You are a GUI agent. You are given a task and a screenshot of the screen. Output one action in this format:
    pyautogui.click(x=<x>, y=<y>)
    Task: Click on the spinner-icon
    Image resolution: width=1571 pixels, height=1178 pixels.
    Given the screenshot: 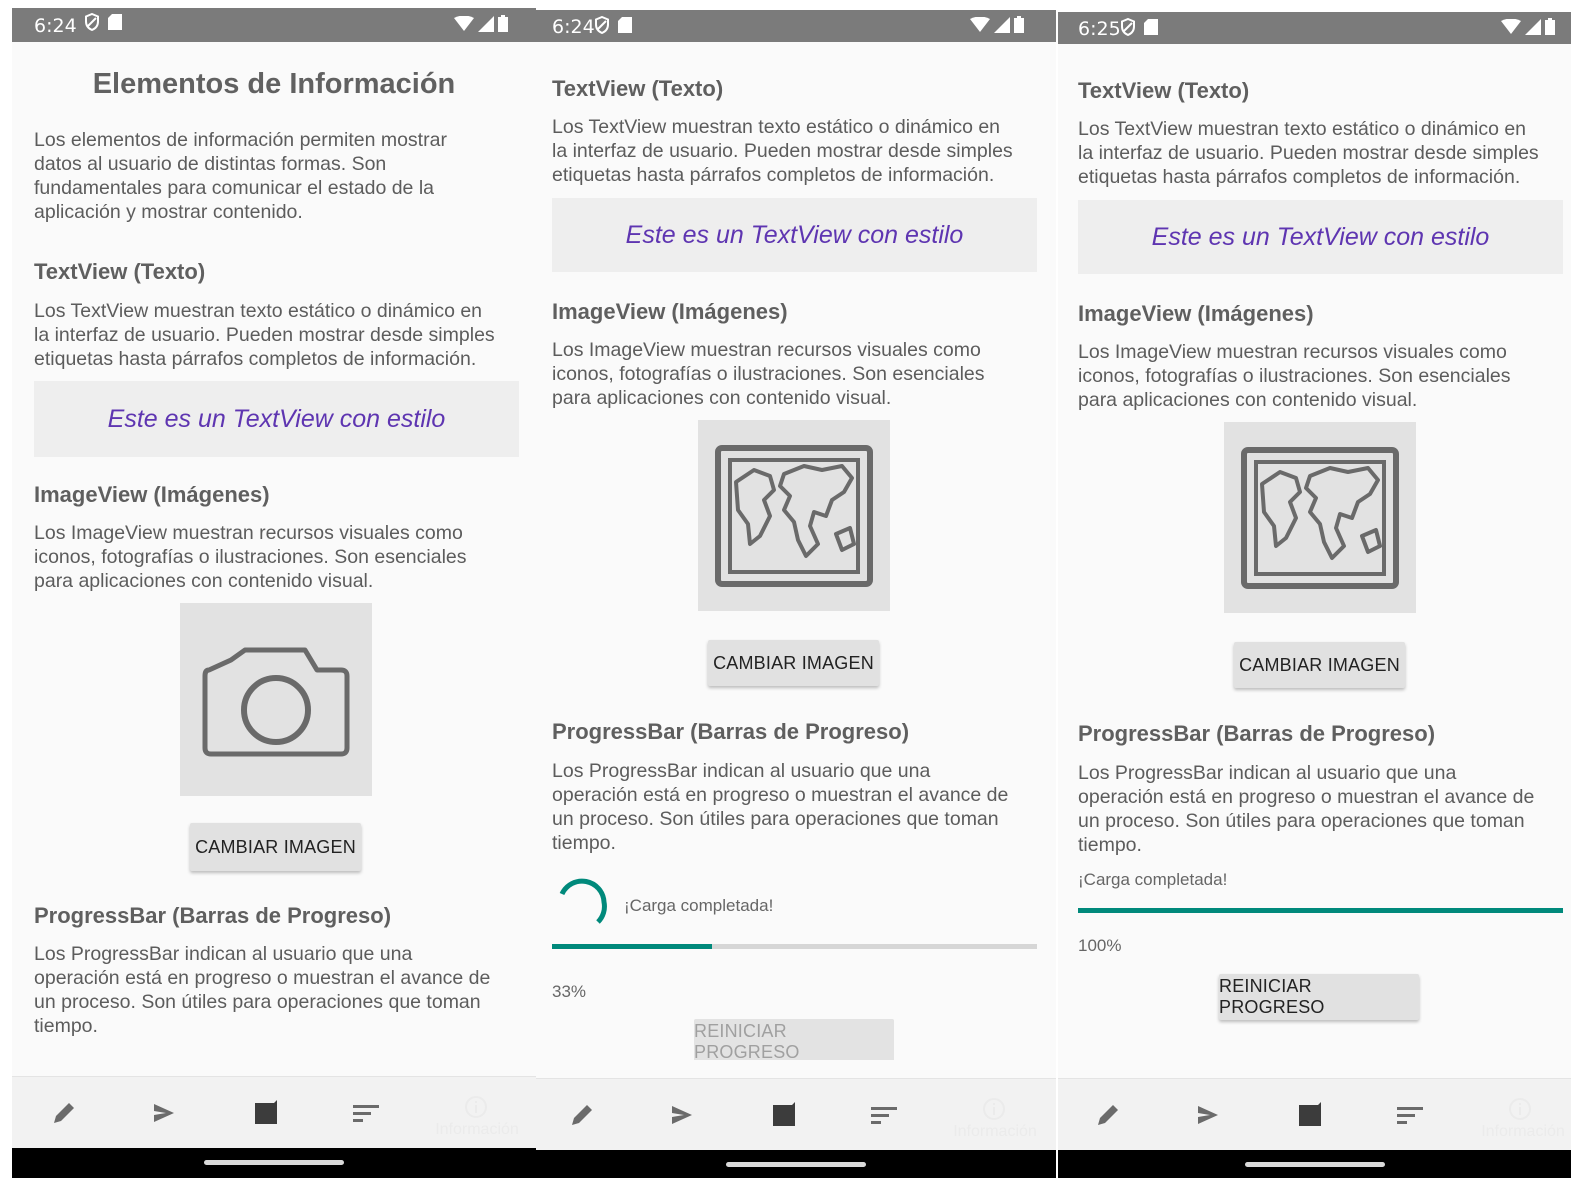 What is the action you would take?
    pyautogui.click(x=583, y=901)
    